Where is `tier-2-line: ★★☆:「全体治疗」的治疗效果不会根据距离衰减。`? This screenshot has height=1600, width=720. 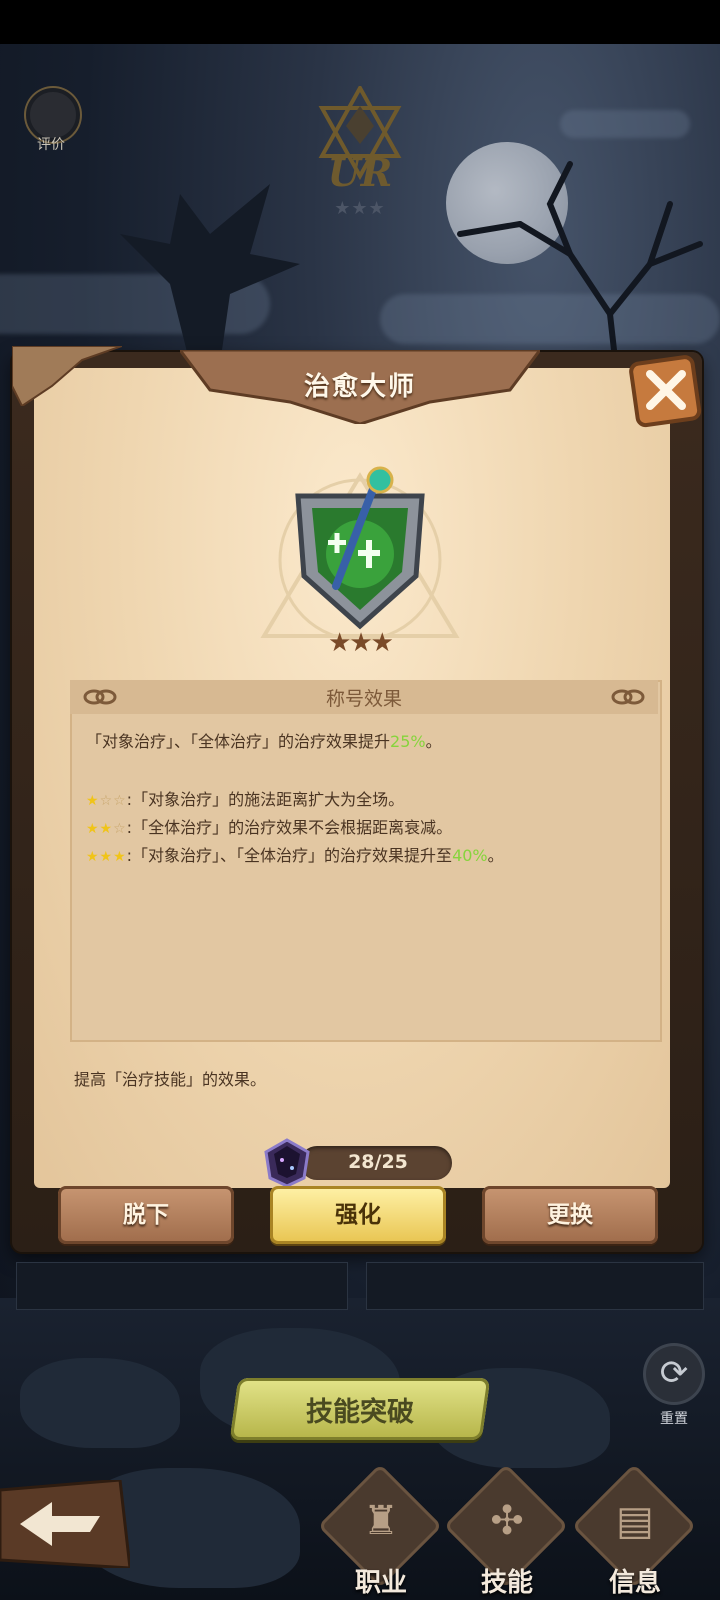 tier-2-line: ★★☆:「全体治疗」的治疗效果不会根据距离衰减。 is located at coordinates (269, 827).